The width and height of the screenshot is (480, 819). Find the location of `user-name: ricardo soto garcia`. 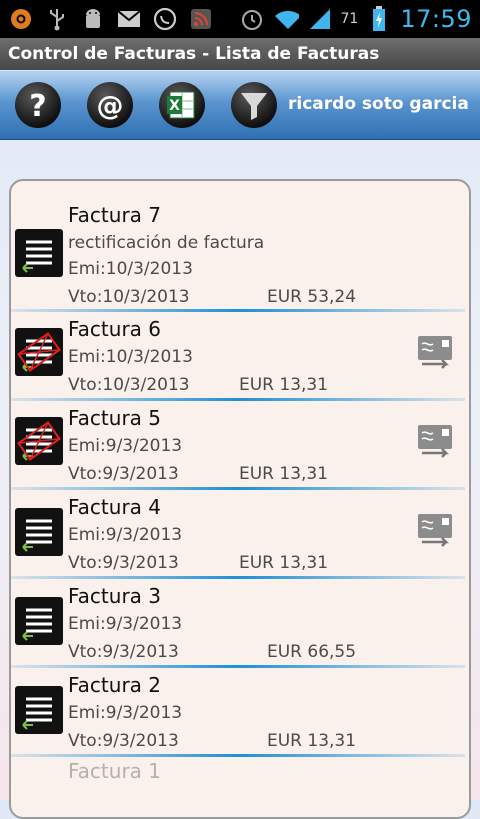

user-name: ricardo soto garcia is located at coordinates (378, 104).